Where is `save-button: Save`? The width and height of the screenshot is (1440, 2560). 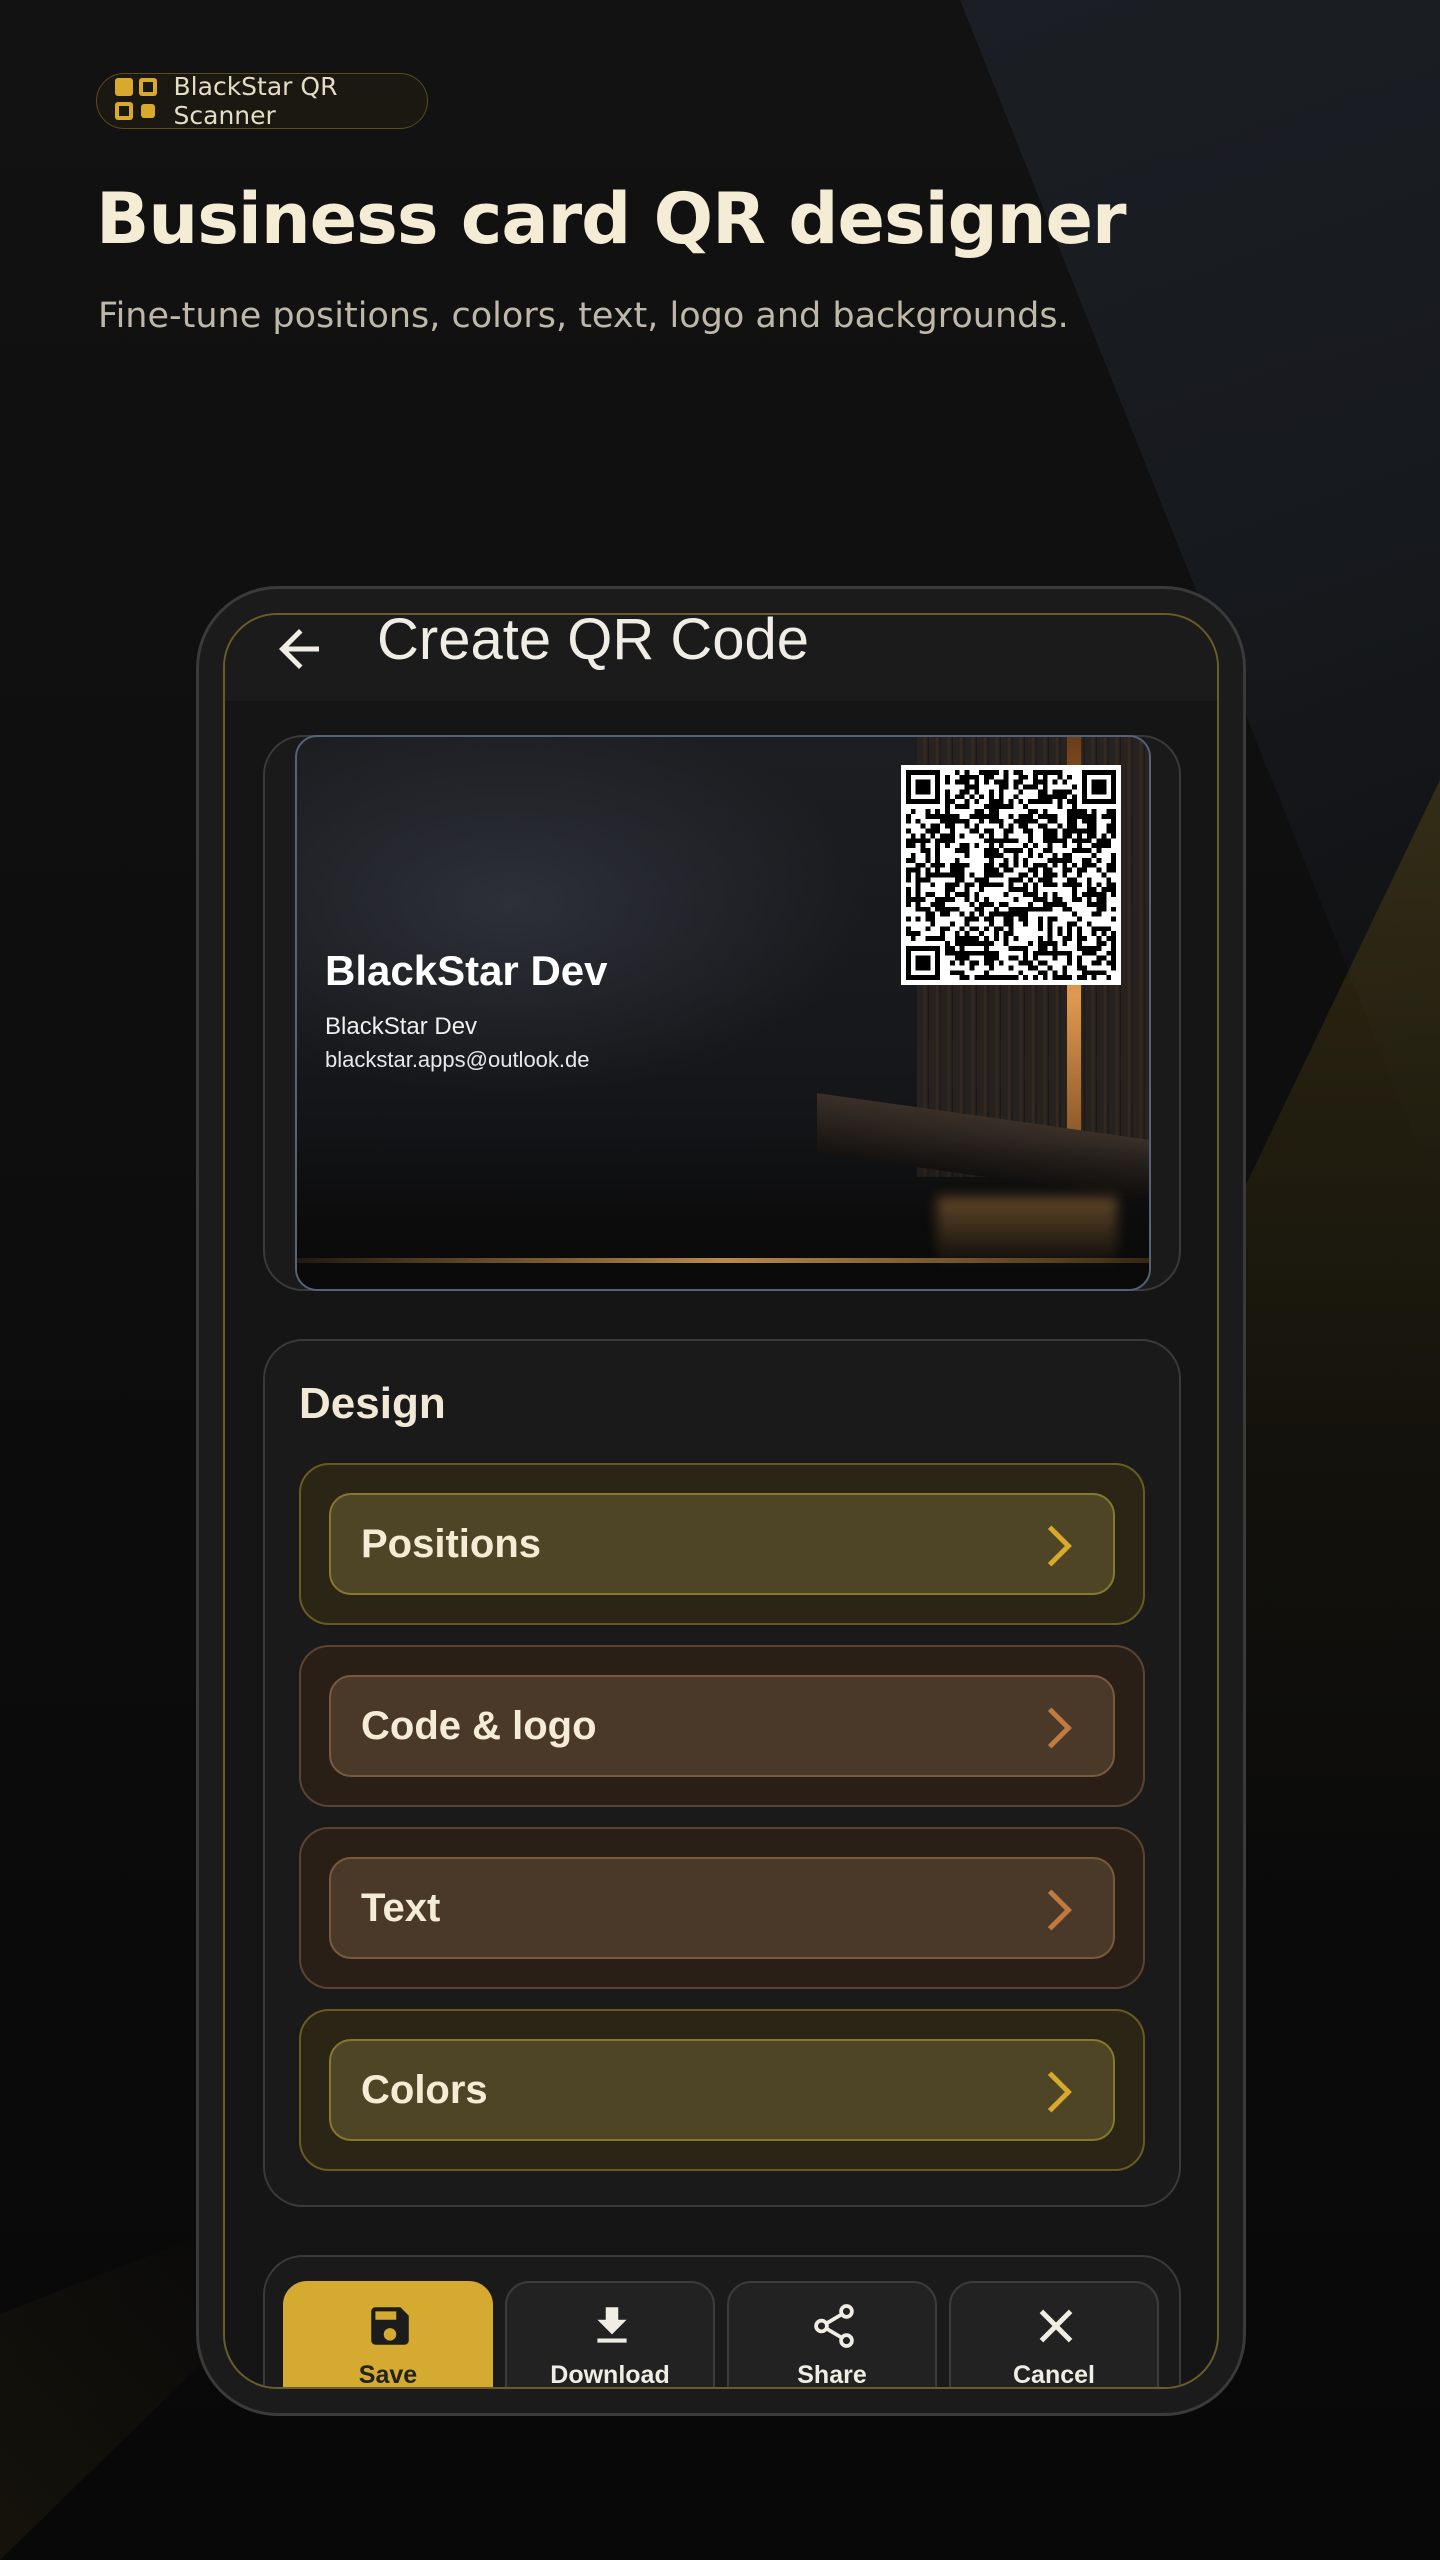
save-button: Save is located at coordinates (388, 2335).